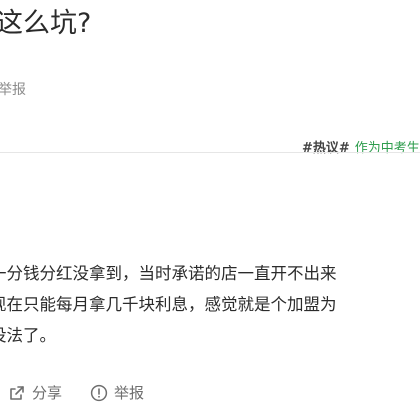 Image resolution: width=420 pixels, height=420 pixels. Describe the element at coordinates (76, 393) in the screenshot. I see `answer-actions: 分享 举报` at that location.